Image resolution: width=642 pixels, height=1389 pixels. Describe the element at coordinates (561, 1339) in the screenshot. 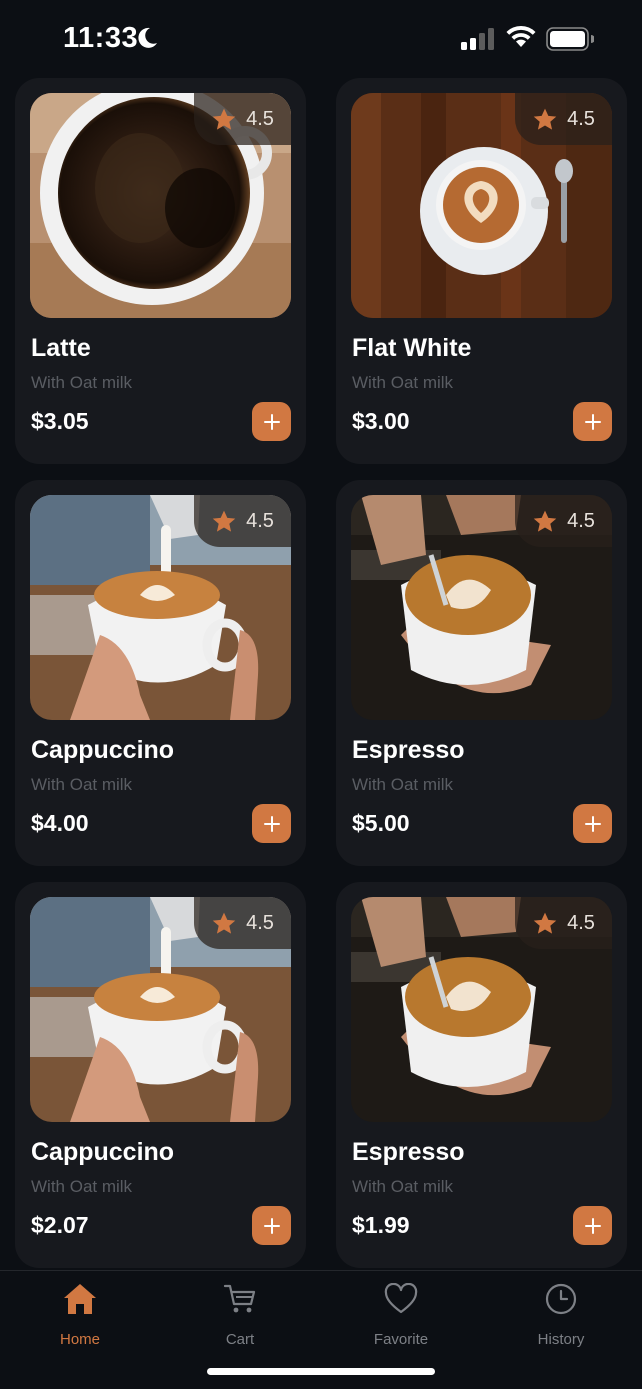

I see `nav-label: History` at that location.